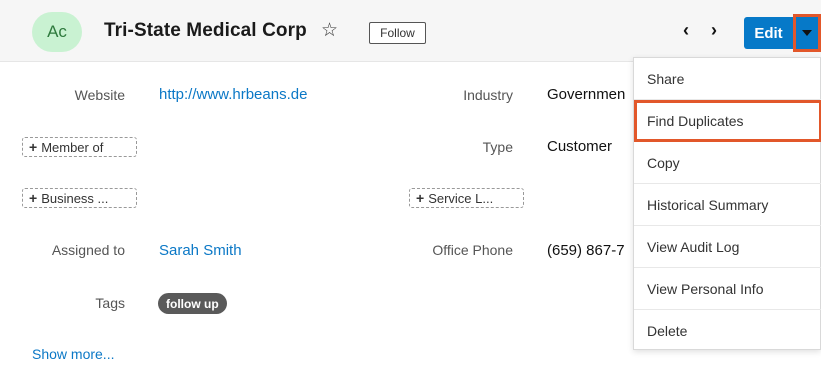 This screenshot has width=821, height=367. What do you see at coordinates (586, 94) in the screenshot?
I see `industry-value: Governmen` at bounding box center [586, 94].